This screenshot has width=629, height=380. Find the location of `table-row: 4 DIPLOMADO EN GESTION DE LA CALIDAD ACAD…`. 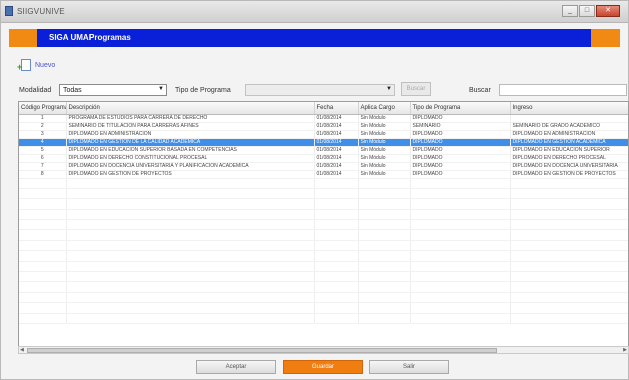

table-row: 4 DIPLOMADO EN GESTION DE LA CALIDAD ACAD… is located at coordinates (323, 142).